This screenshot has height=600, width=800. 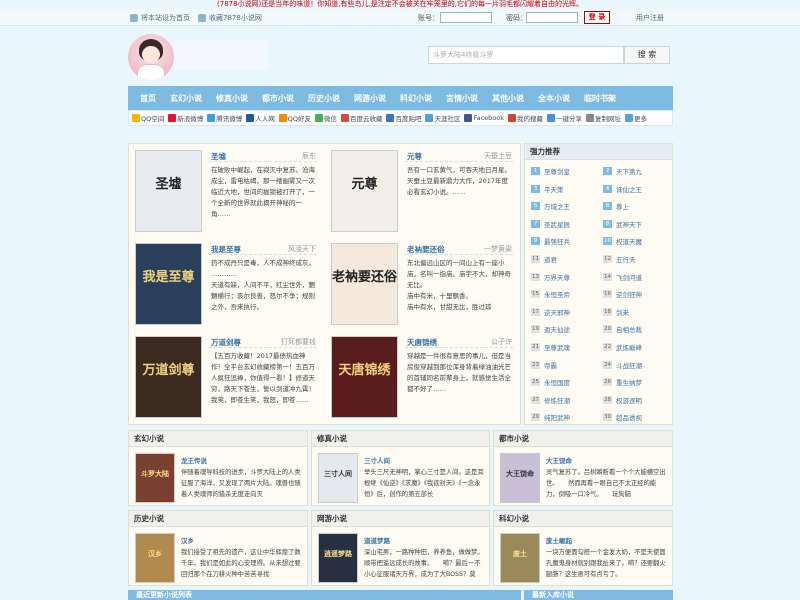 What do you see at coordinates (416, 98) in the screenshot?
I see `nav-item-6: 科幻小说` at bounding box center [416, 98].